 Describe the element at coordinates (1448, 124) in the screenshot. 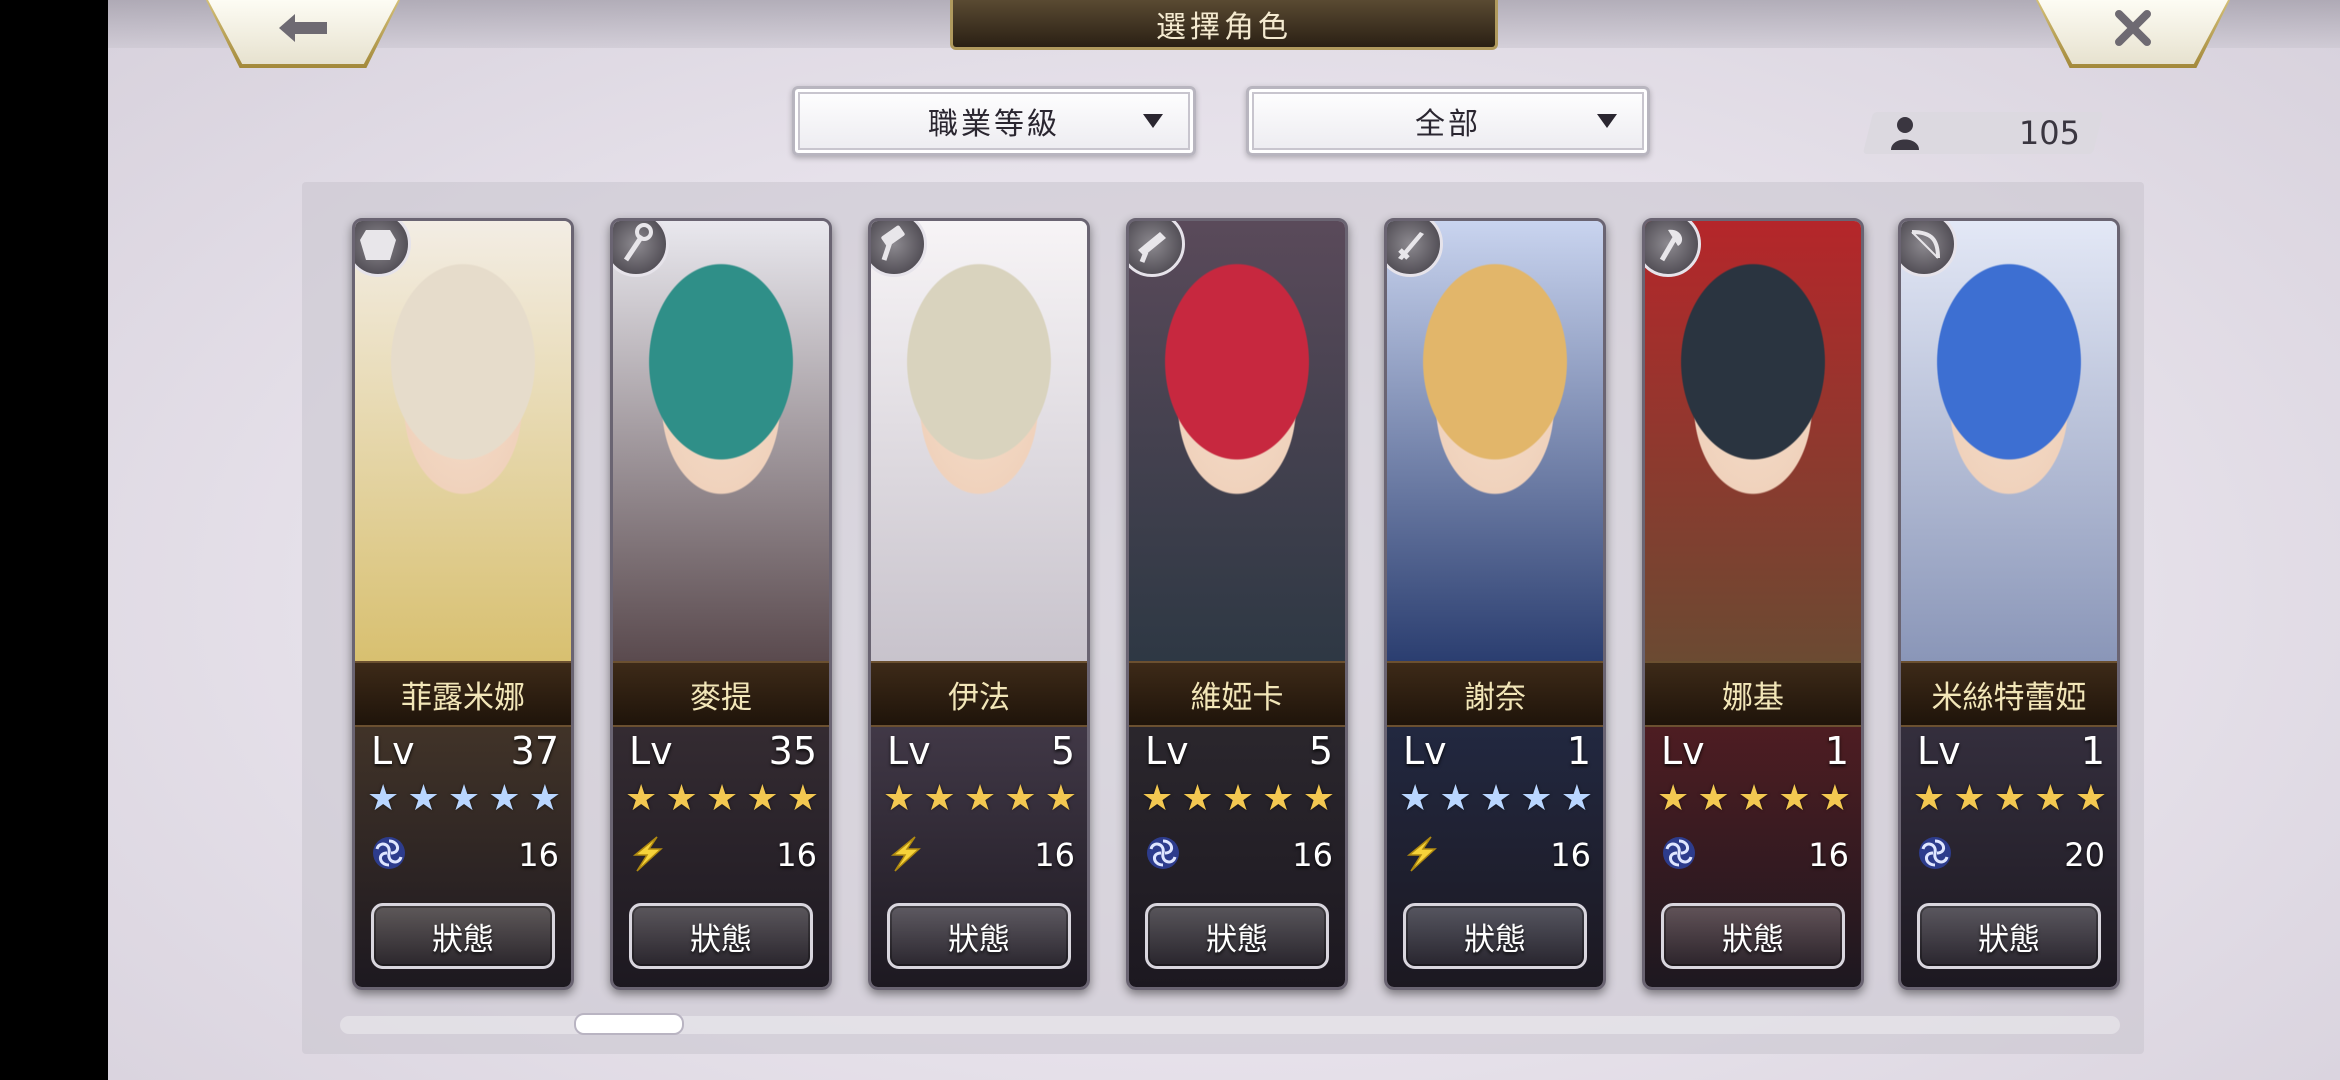

I see `filter-dropdown-label: 全部` at that location.